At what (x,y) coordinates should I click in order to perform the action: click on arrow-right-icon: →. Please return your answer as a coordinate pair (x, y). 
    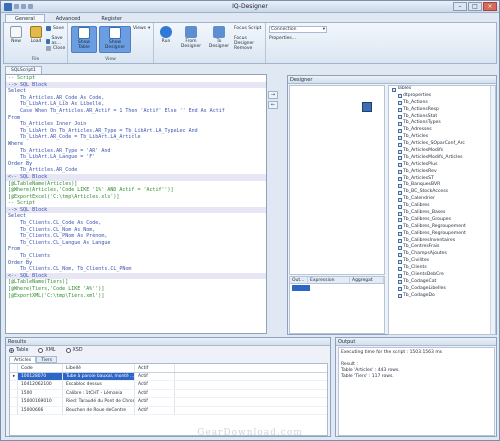
    Looking at the image, I should click on (273, 95).